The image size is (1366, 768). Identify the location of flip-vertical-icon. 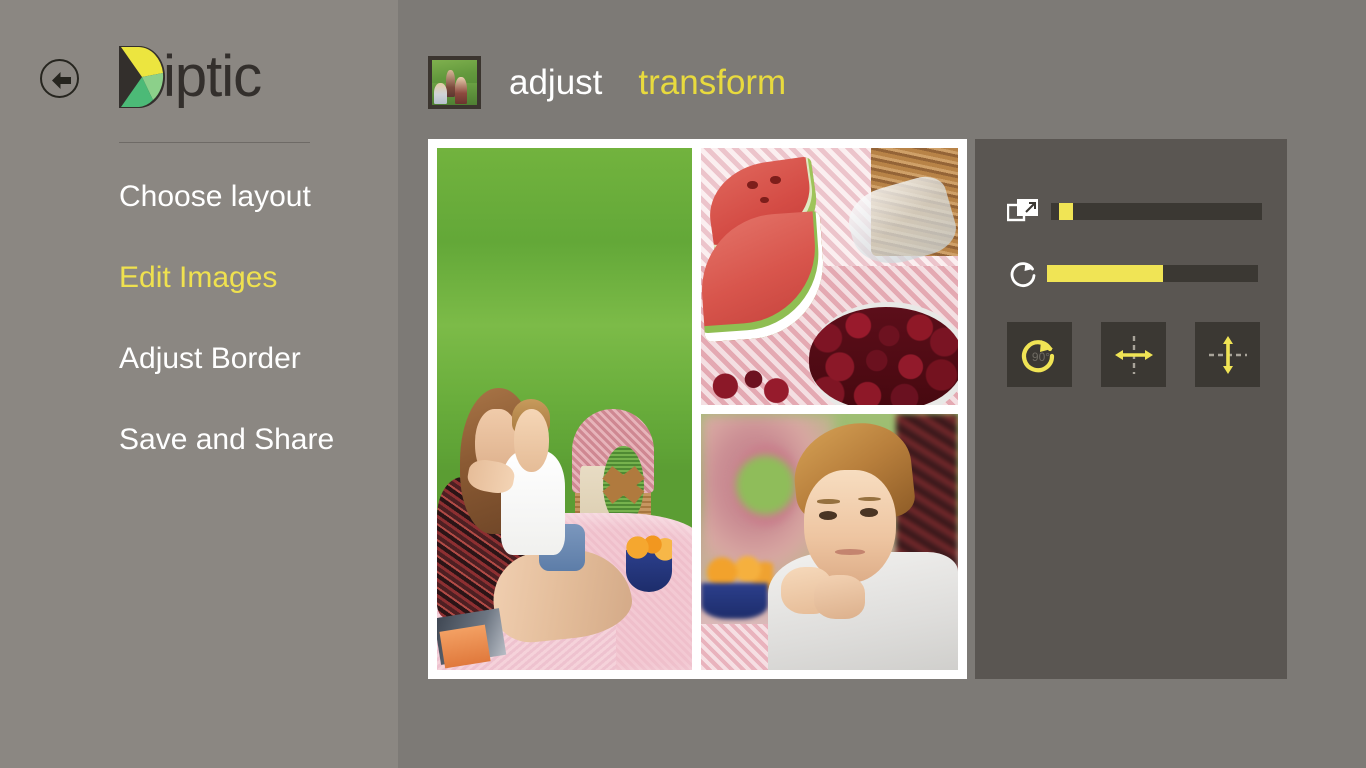
(1227, 354).